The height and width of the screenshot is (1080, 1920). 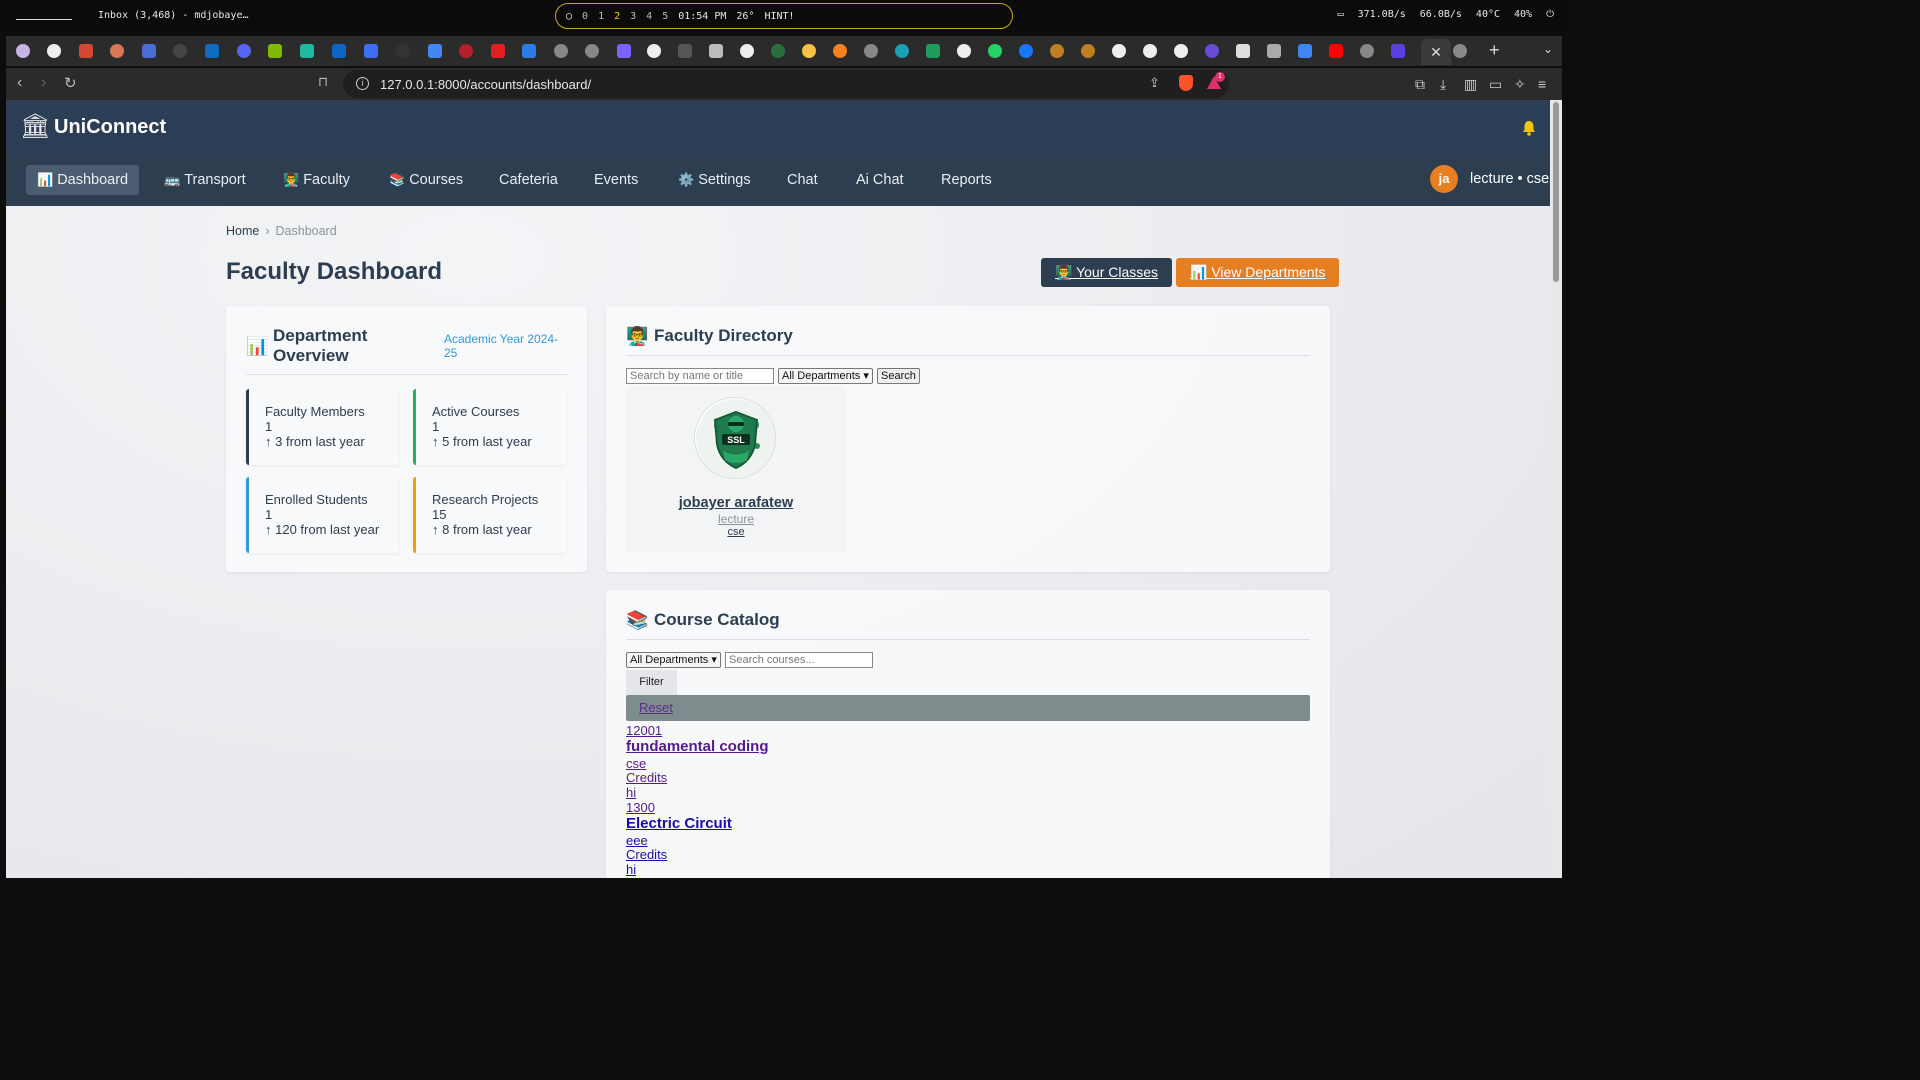 I want to click on docs-tab-icon, so click(x=1305, y=51).